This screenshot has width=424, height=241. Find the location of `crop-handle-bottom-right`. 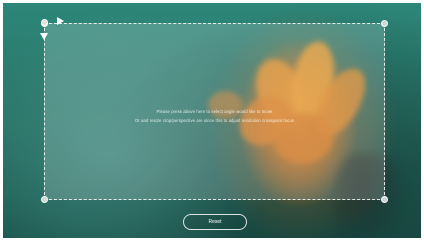

crop-handle-bottom-right is located at coordinates (384, 199).